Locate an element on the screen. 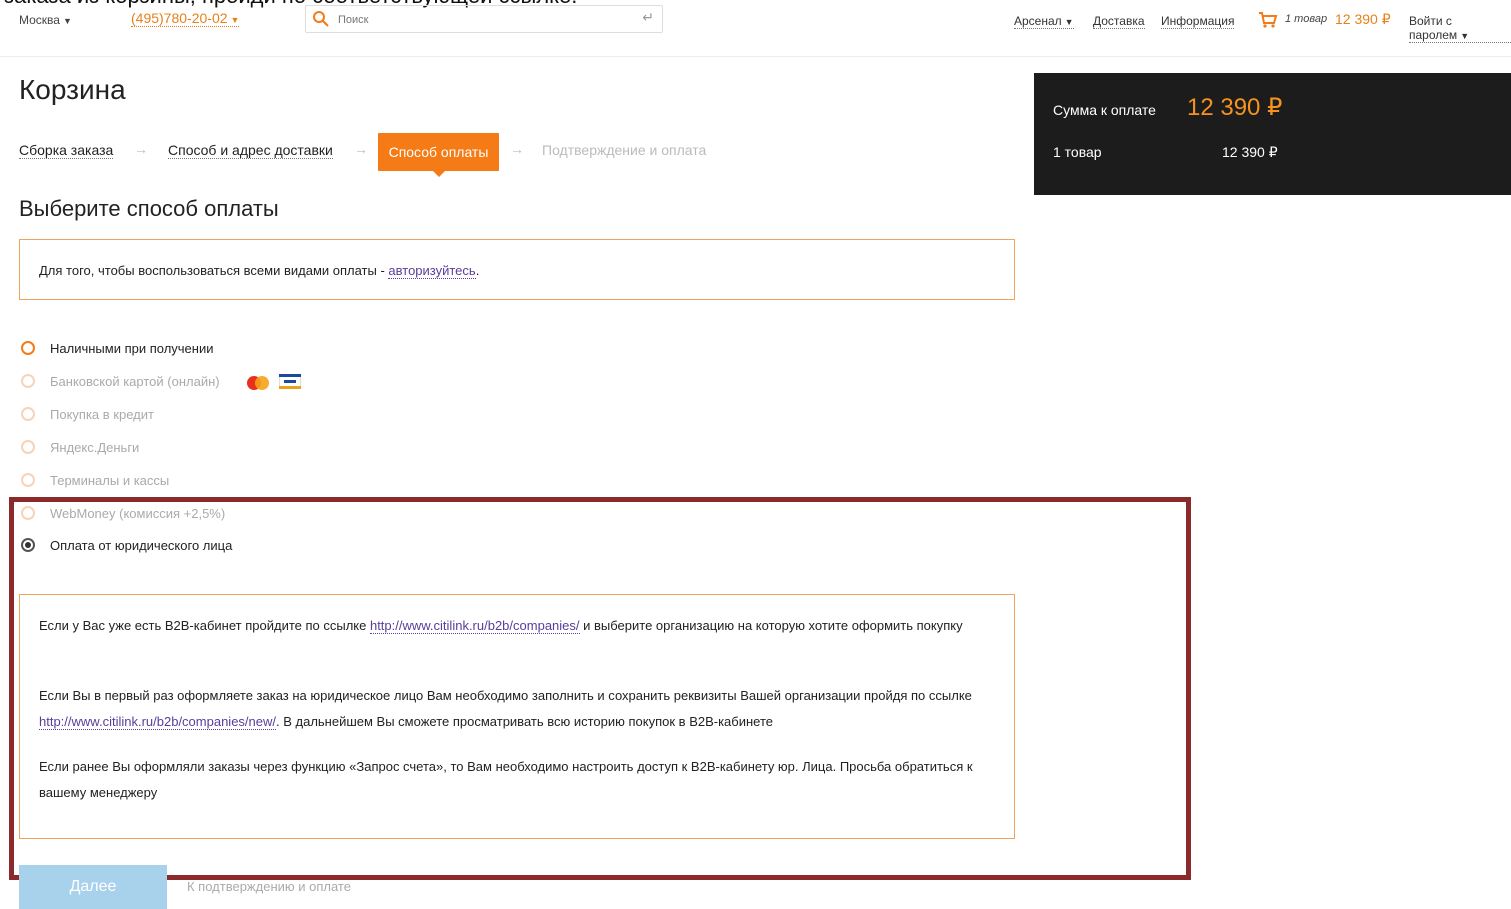  step-confirmation: Подтверждение и оплата is located at coordinates (624, 150).